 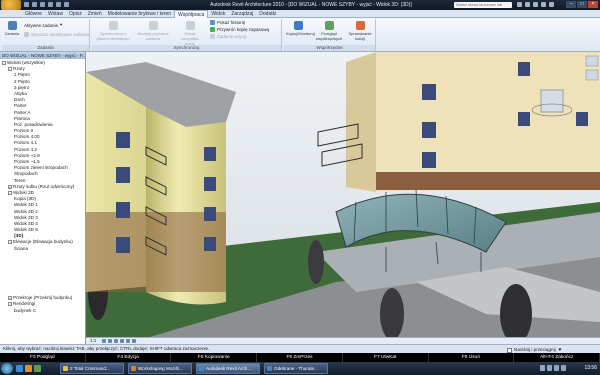 I want to click on function-key: Alt+F4 Zakończ, so click(x=557, y=357).